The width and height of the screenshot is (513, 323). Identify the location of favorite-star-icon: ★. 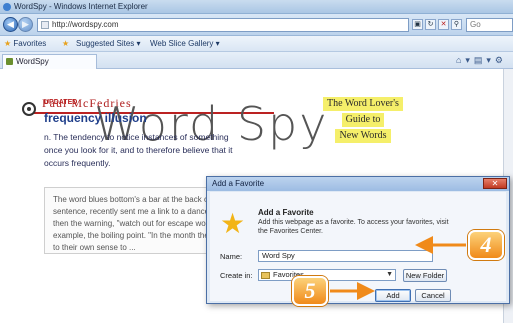
(233, 223).